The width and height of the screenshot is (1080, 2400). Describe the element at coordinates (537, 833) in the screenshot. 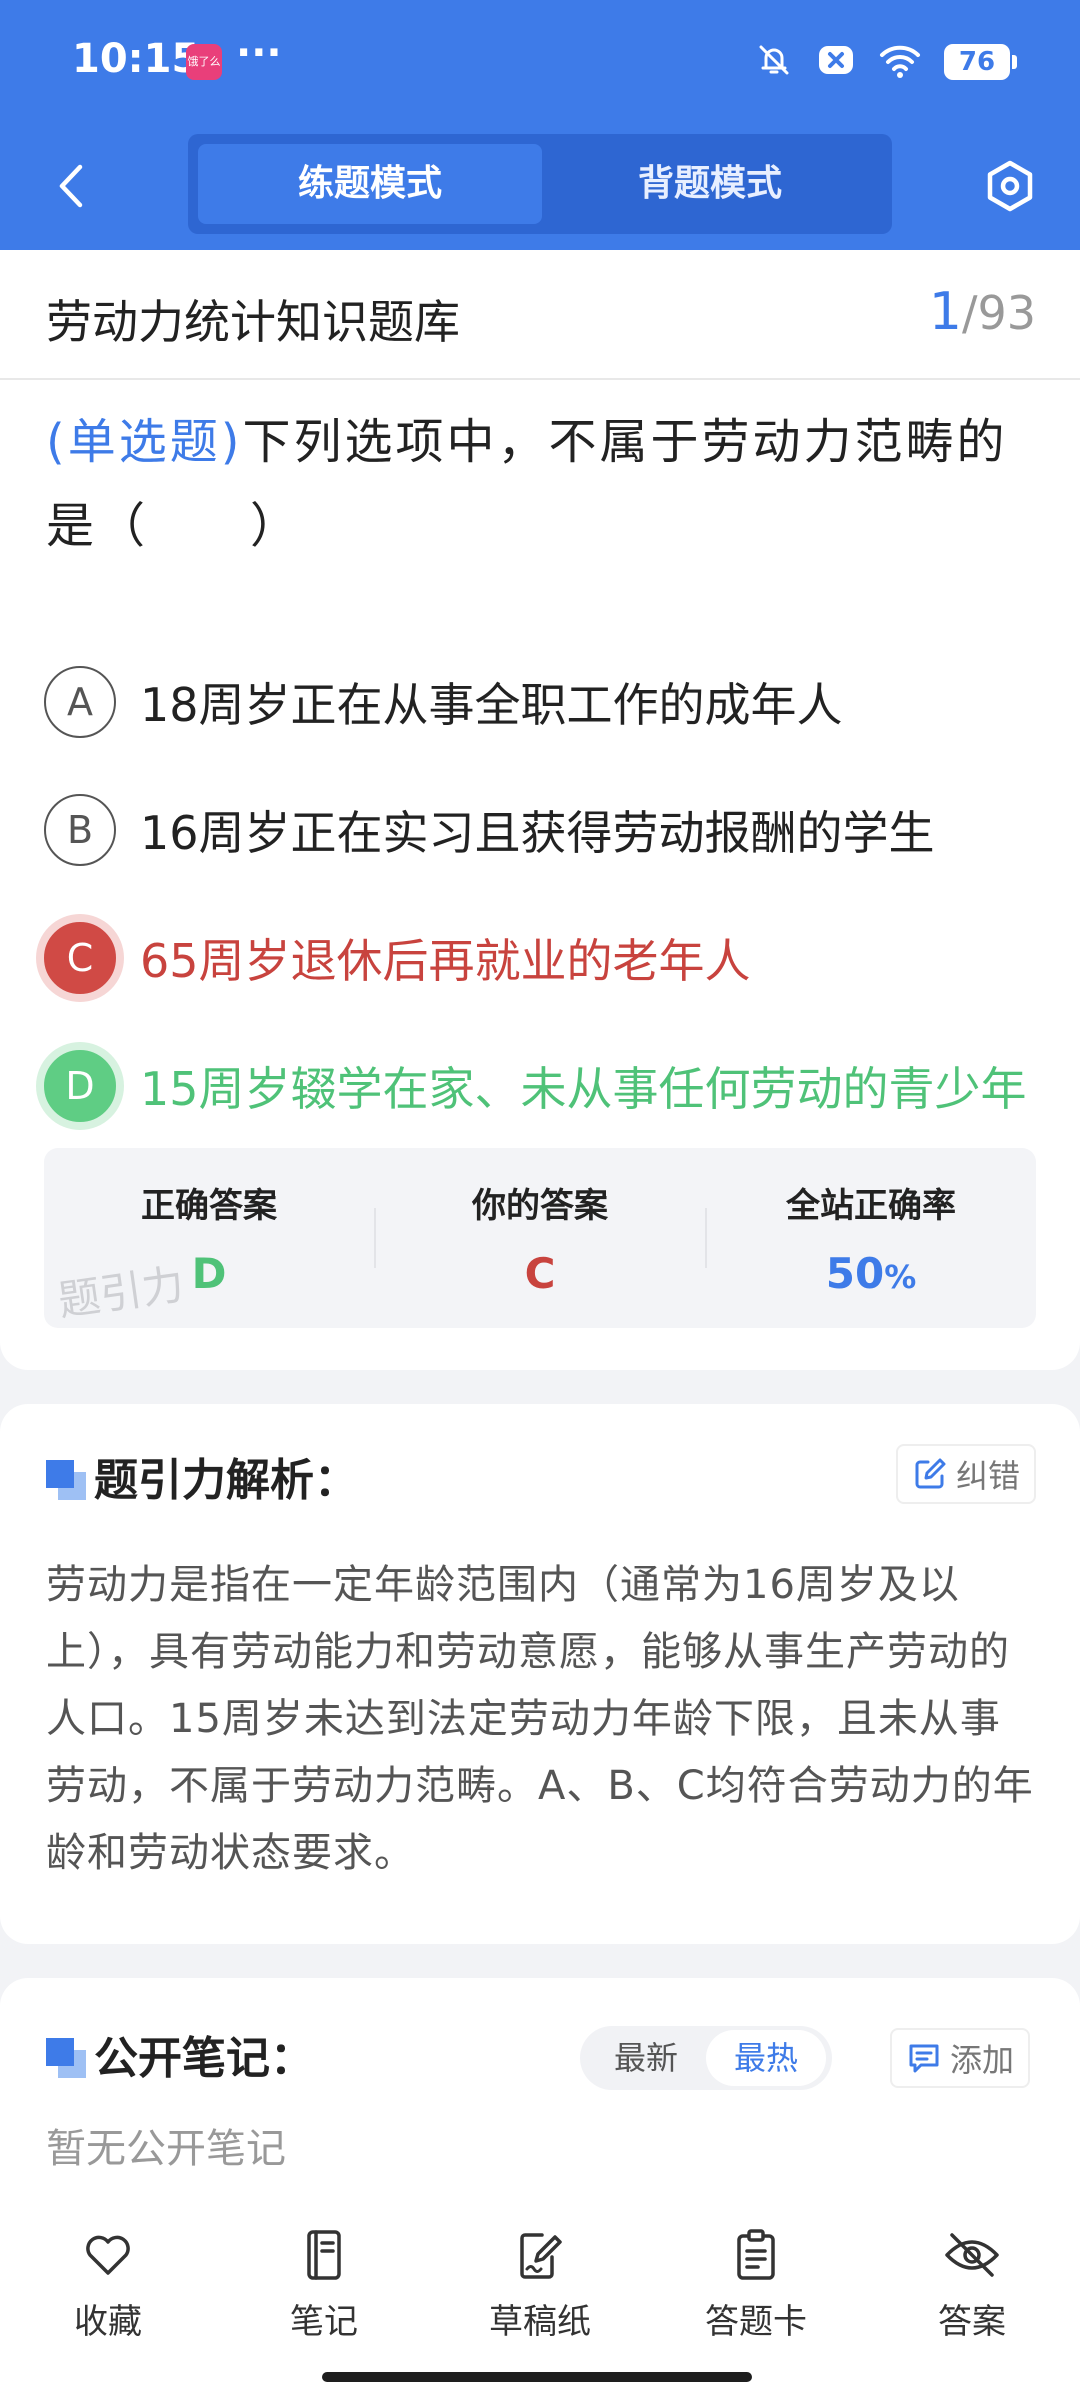

I see `option-b-text: 16周岁正在实习且获得劳动报酬的学生` at that location.